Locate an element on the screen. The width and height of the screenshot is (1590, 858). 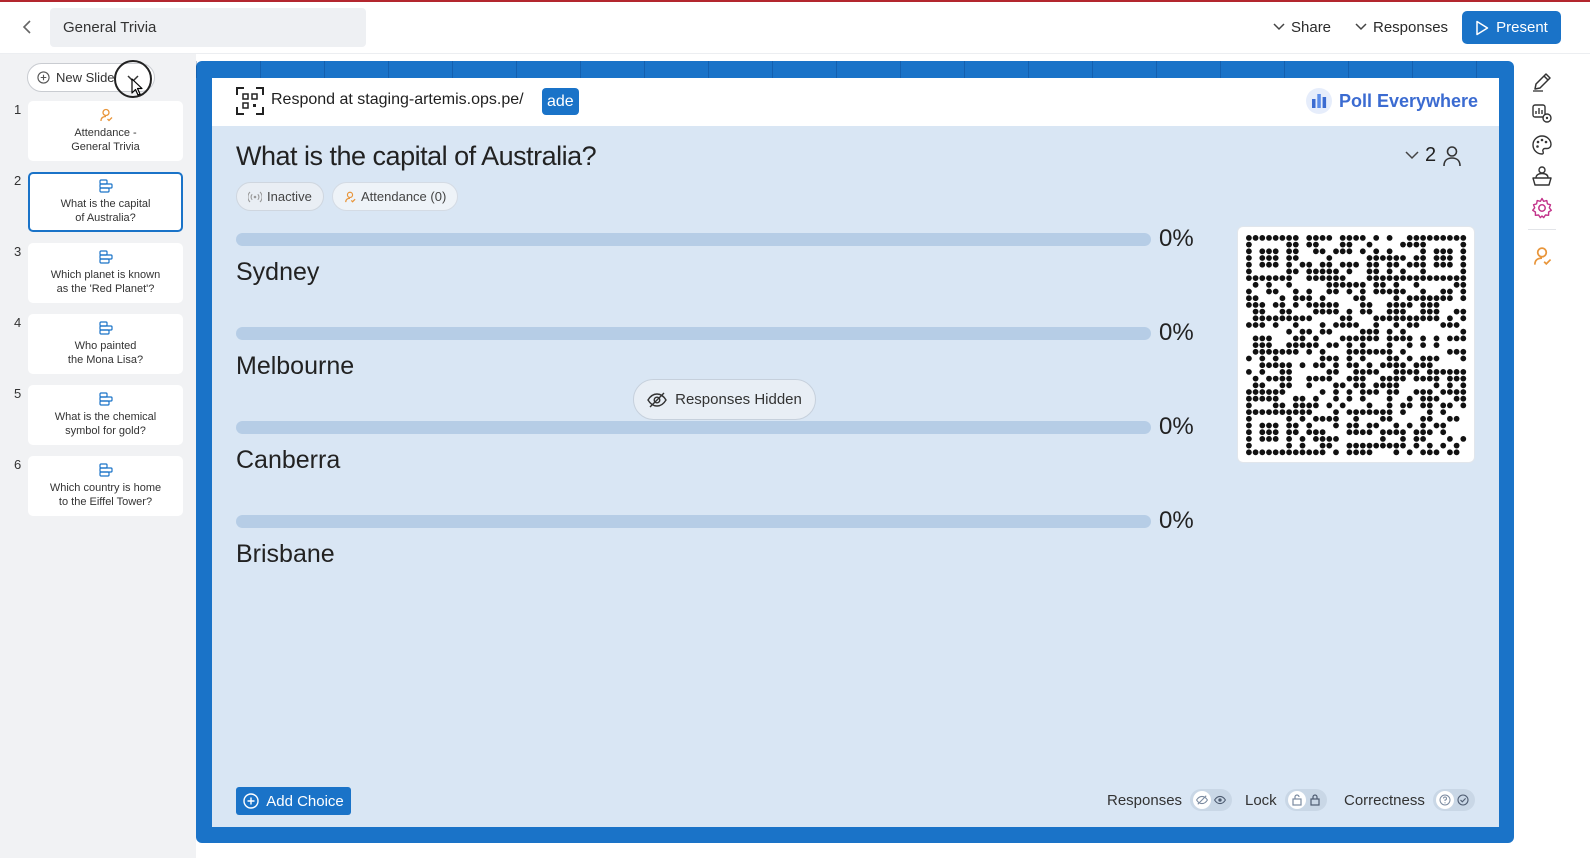
slide-thumbnail-5: 5 What is the chemical symbol for gold? is located at coordinates (98, 415).